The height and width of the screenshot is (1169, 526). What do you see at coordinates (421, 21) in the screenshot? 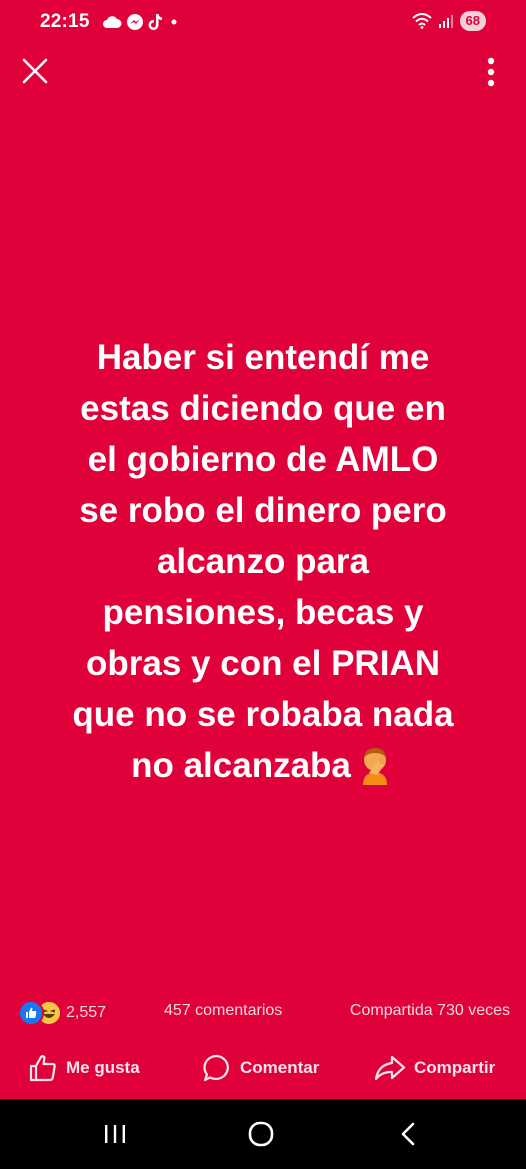
I see `wifi-icon` at bounding box center [421, 21].